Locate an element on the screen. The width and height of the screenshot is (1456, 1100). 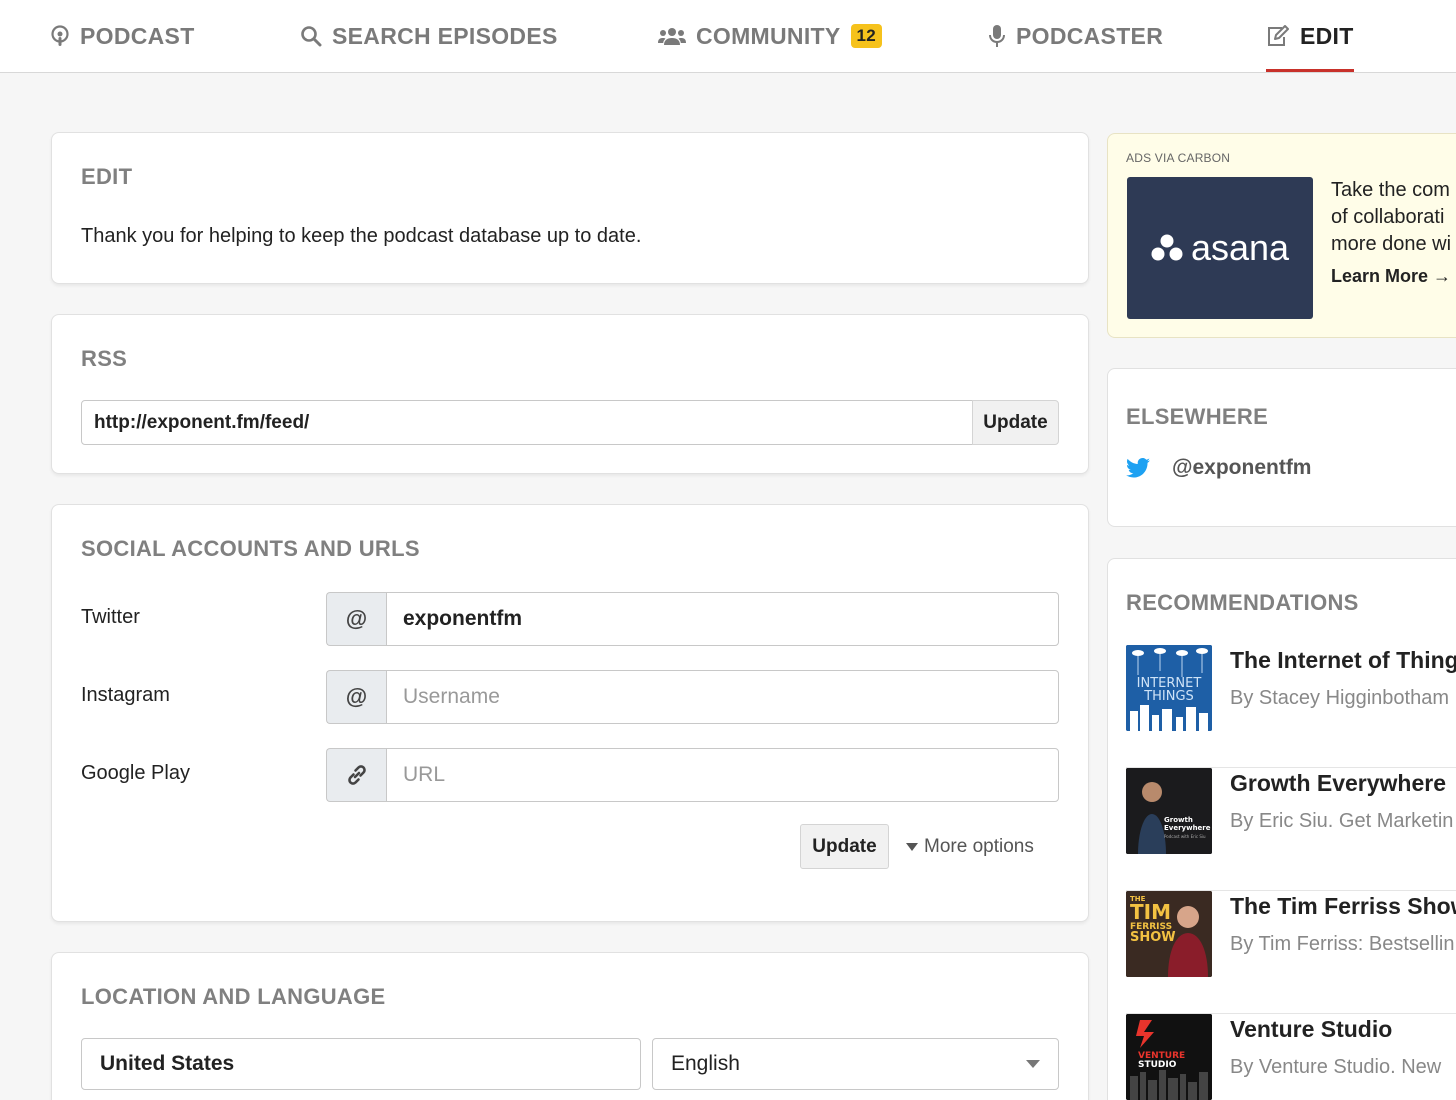
twitter-bird-icon is located at coordinates (1138, 468).